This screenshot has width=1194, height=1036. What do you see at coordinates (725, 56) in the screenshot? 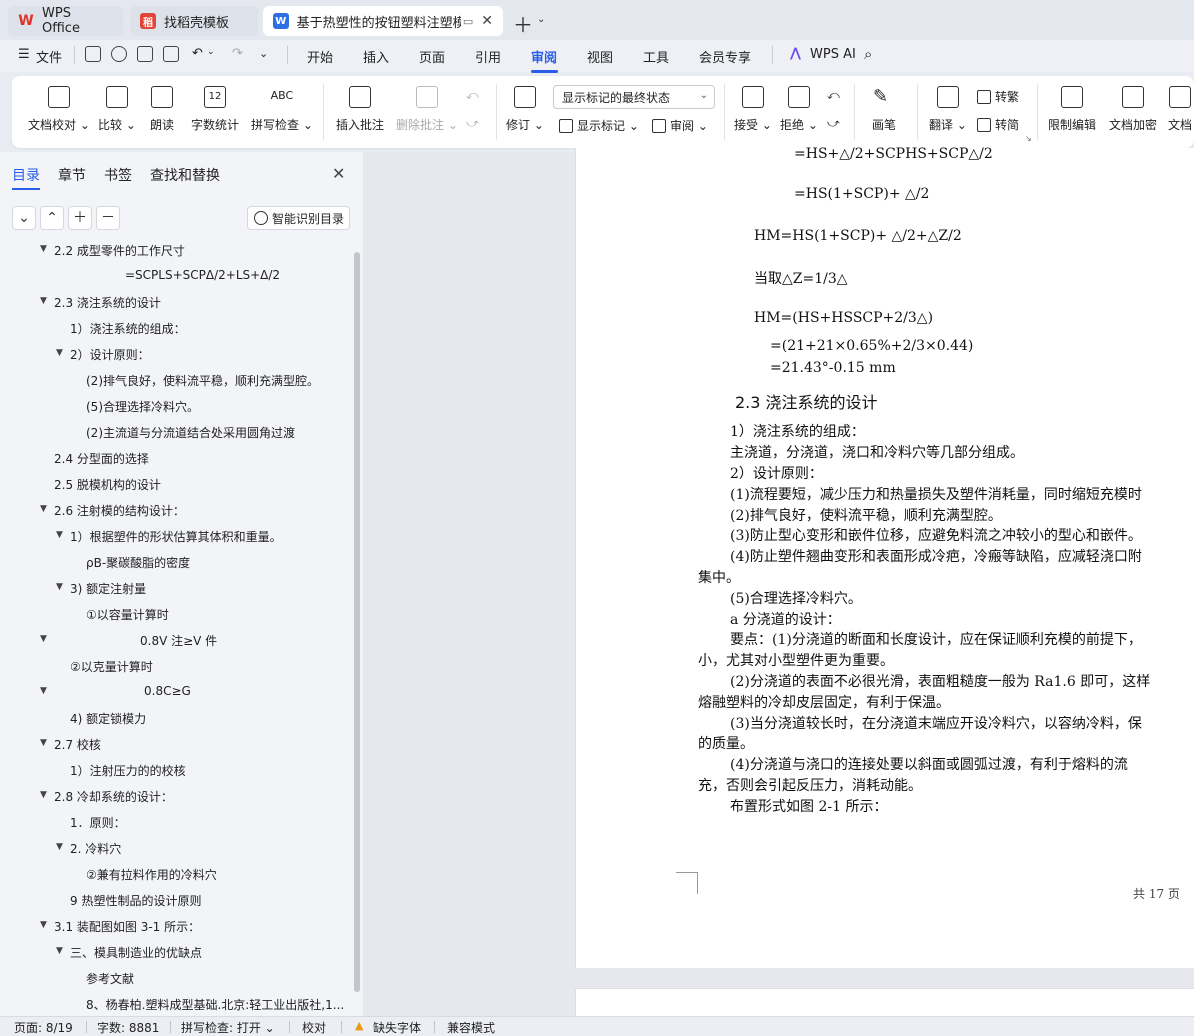
I see `menu-member: 会员专享` at bounding box center [725, 56].